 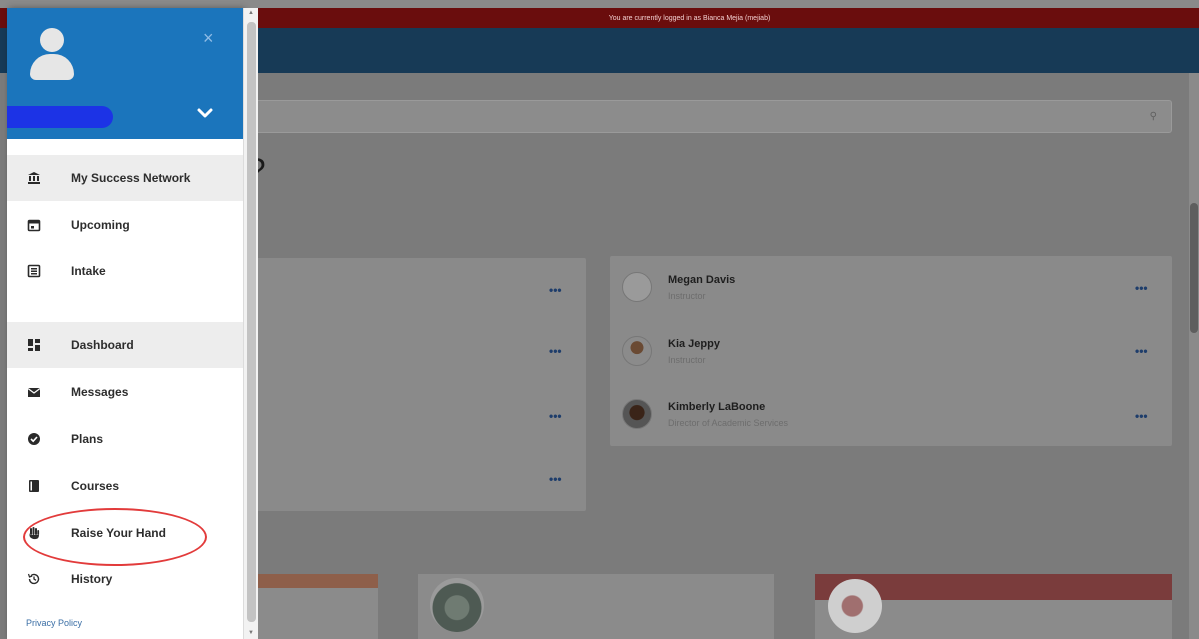 What do you see at coordinates (102, 345) in the screenshot?
I see `menu-item-label: Dashboard` at bounding box center [102, 345].